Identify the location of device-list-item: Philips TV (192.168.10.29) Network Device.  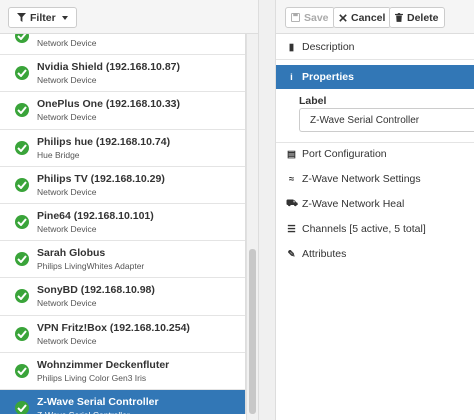
(122, 185).